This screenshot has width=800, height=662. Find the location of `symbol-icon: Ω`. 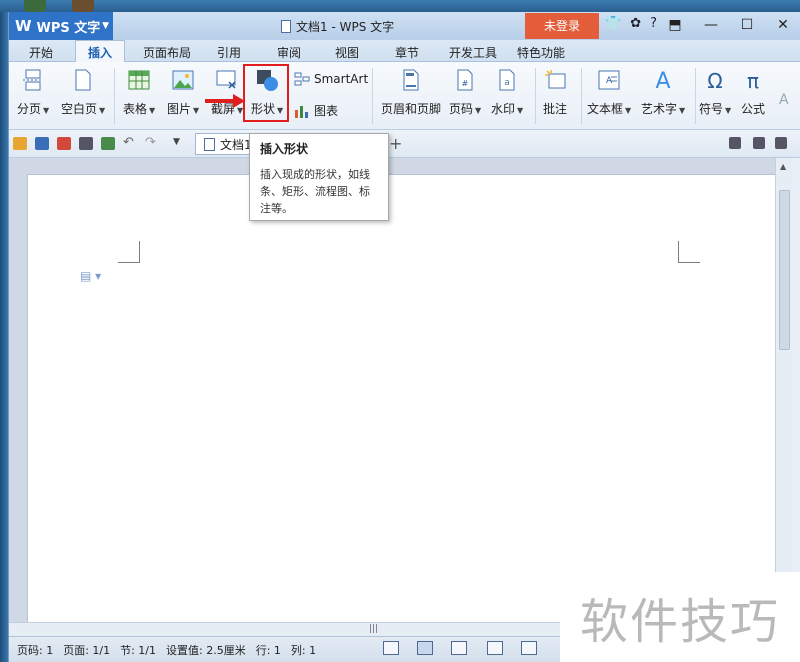

symbol-icon: Ω is located at coordinates (714, 80).